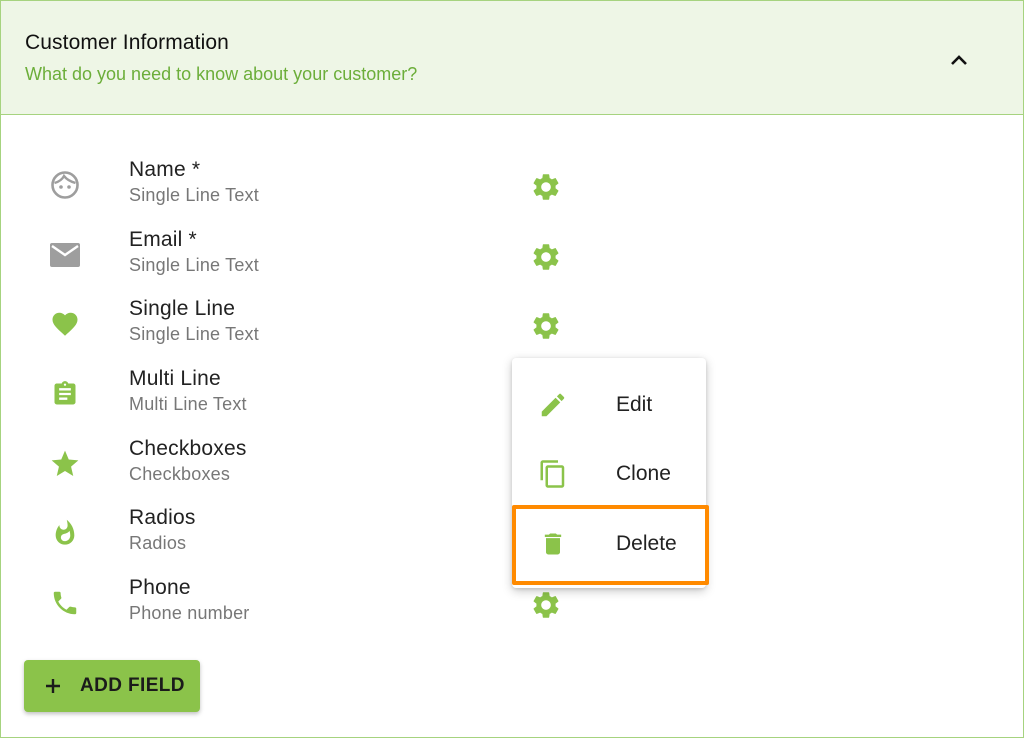  I want to click on add-field-button: ADD FIELD, so click(112, 686).